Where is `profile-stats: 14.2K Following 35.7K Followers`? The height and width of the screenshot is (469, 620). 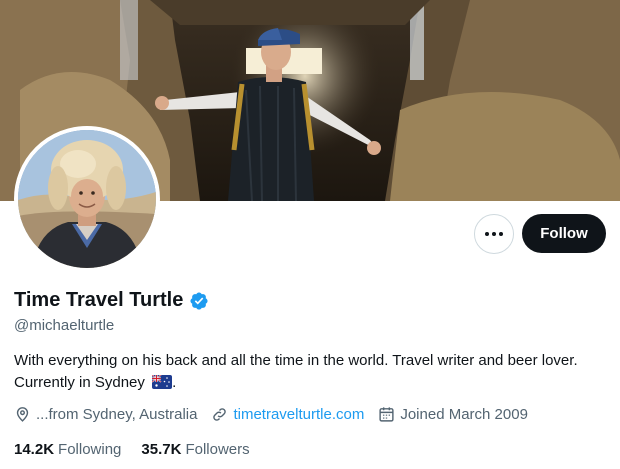
profile-stats: 14.2K Following 35.7K Followers is located at coordinates (142, 449).